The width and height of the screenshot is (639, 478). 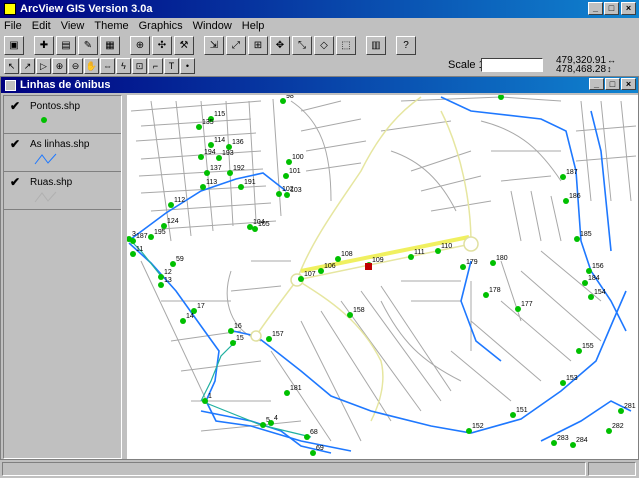 What do you see at coordinates (110, 45) in the screenshot?
I see `open-table-button: ▦` at bounding box center [110, 45].